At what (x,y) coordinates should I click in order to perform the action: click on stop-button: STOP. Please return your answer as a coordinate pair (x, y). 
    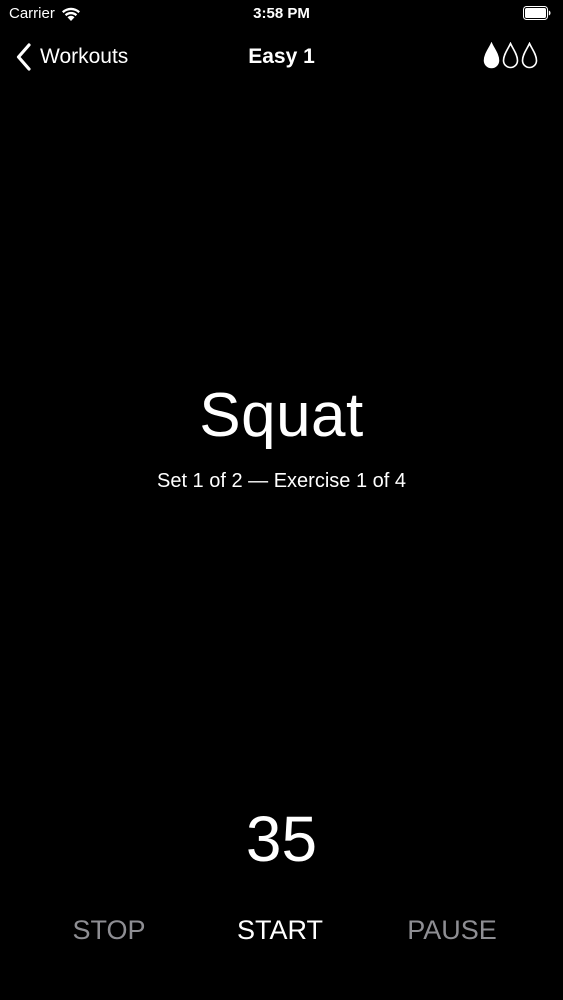
    Looking at the image, I should click on (109, 930).